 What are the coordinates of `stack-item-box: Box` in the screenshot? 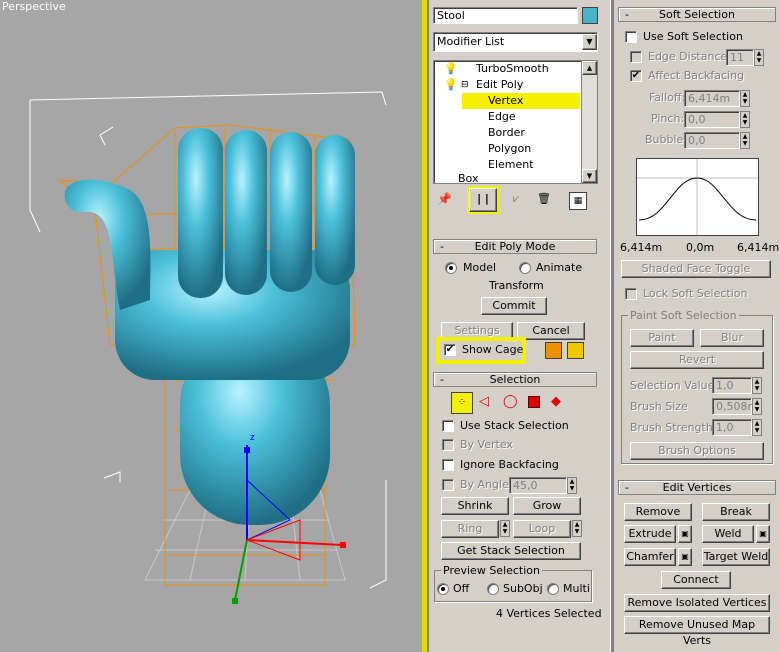 It's located at (468, 179).